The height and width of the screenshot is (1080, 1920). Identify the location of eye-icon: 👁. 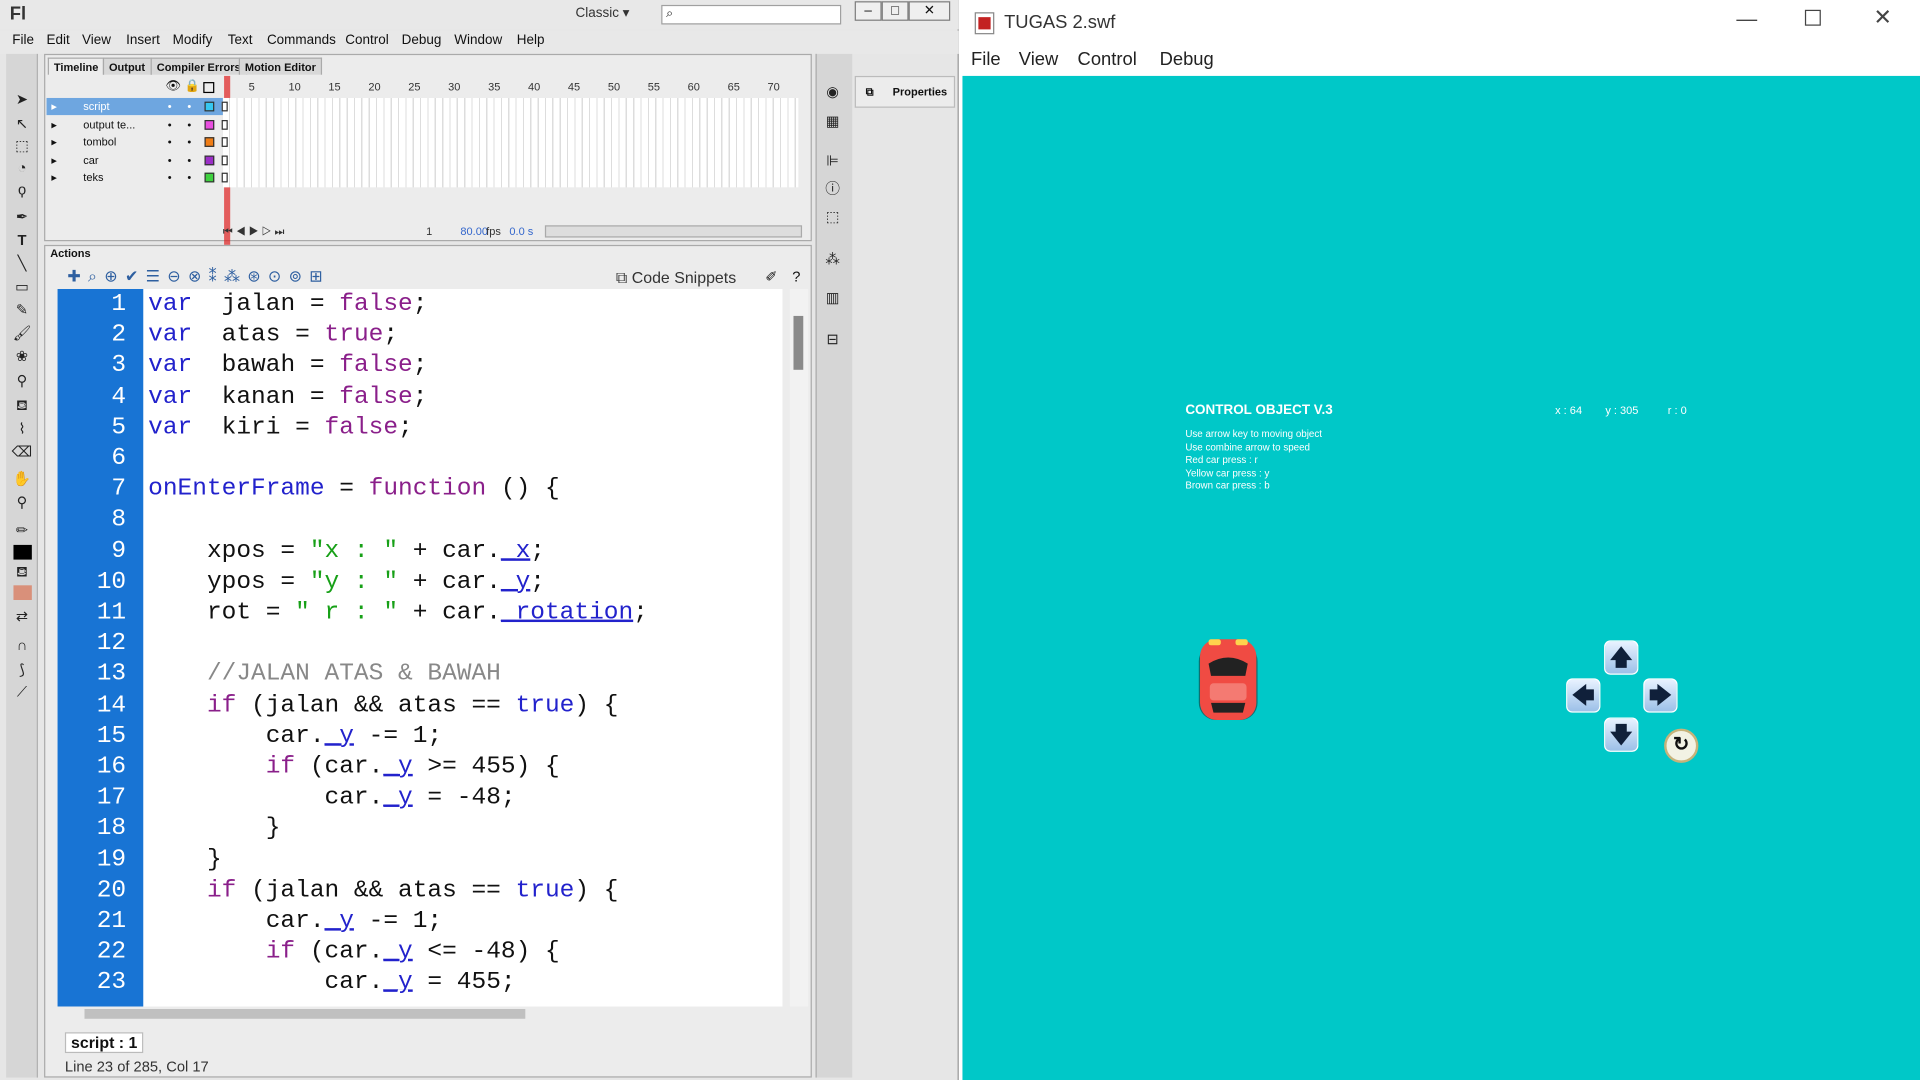
(173, 86).